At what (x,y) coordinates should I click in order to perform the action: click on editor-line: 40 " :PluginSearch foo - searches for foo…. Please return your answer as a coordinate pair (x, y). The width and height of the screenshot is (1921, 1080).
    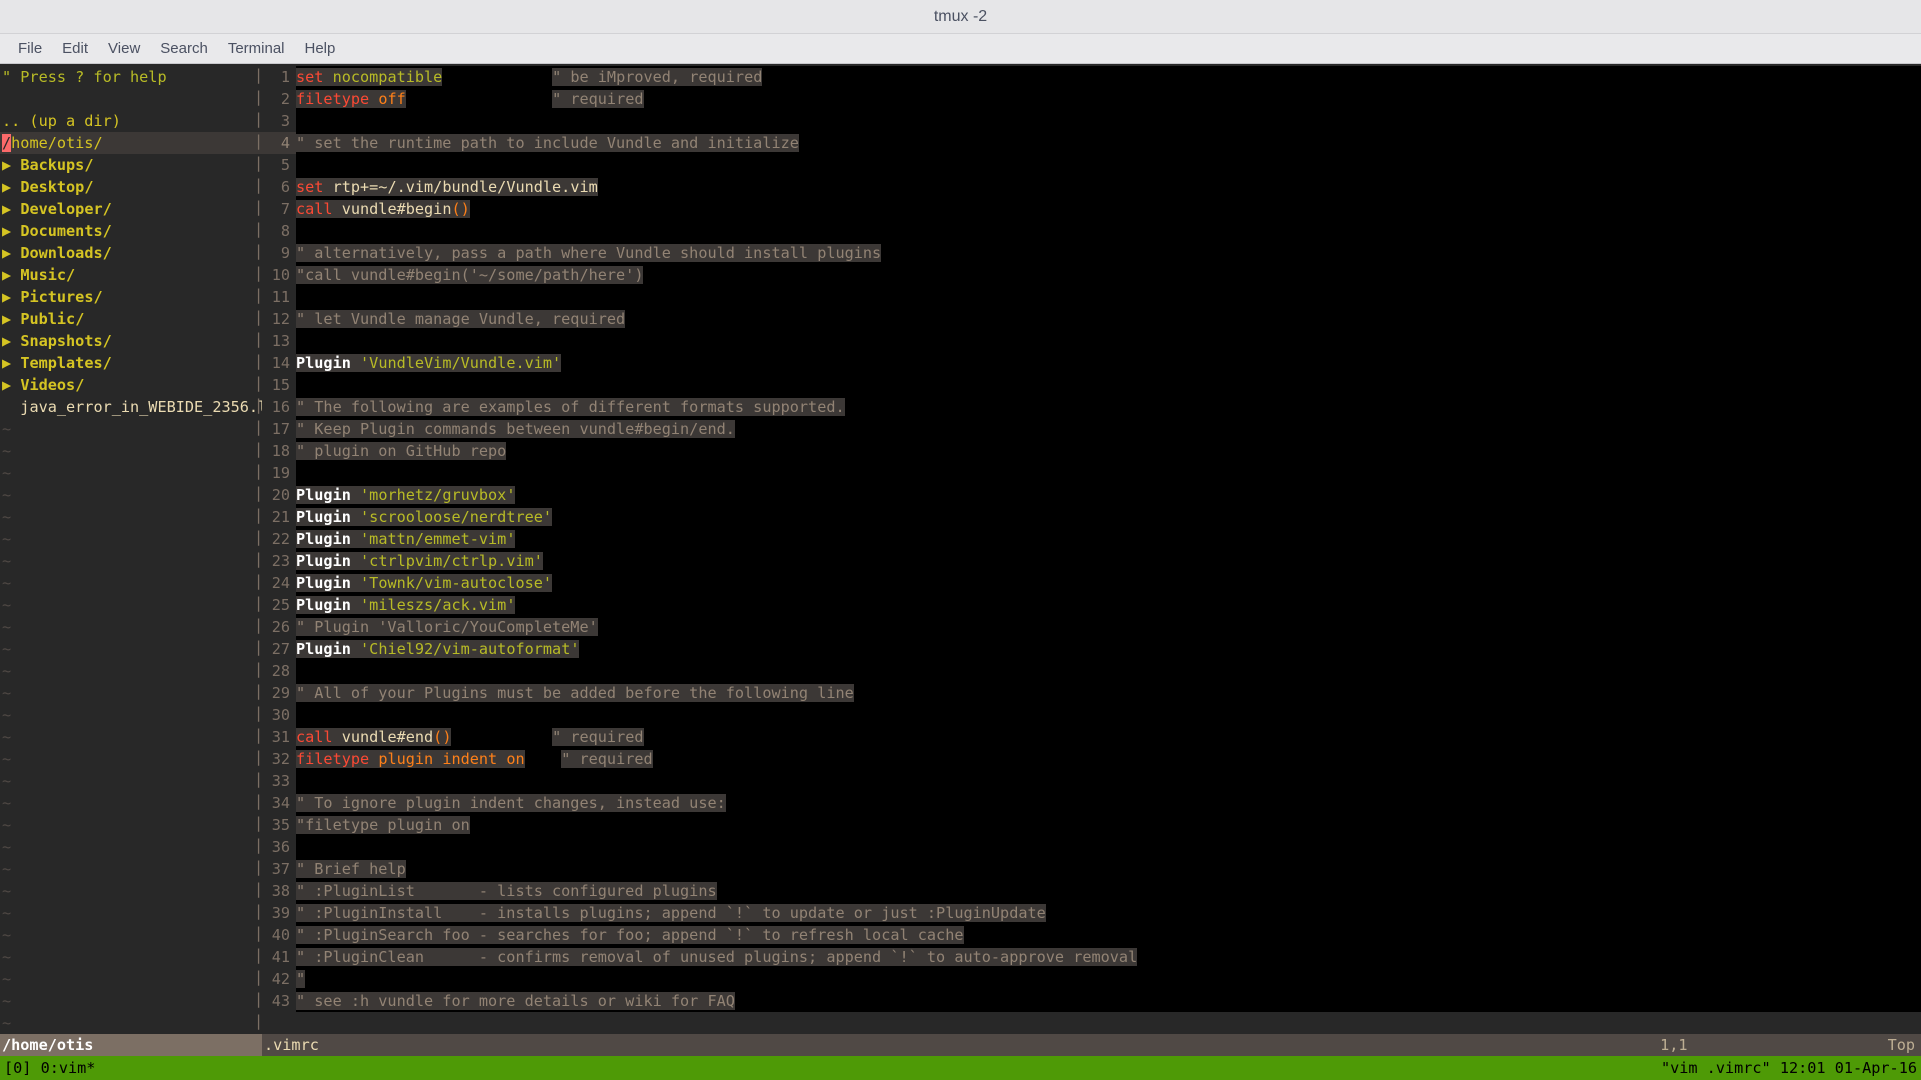
    Looking at the image, I should click on (1091, 935).